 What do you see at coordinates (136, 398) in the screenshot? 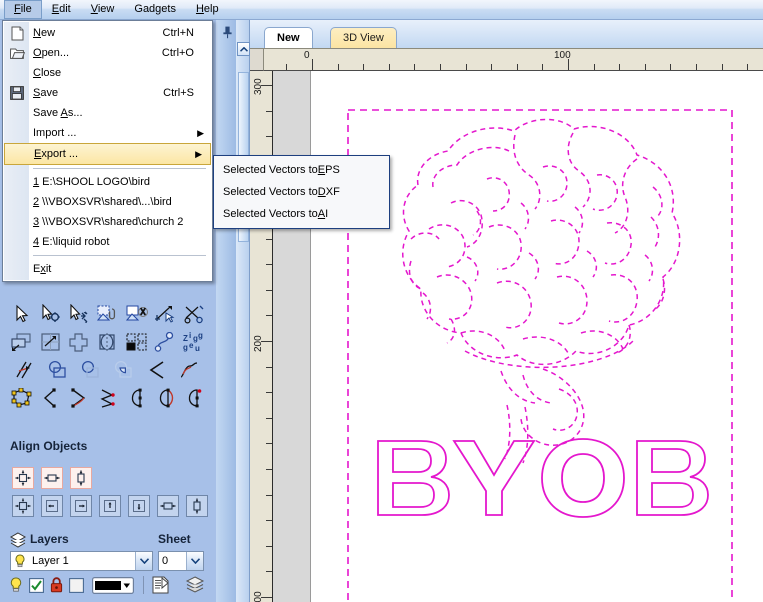
I see `start-point-tool` at bounding box center [136, 398].